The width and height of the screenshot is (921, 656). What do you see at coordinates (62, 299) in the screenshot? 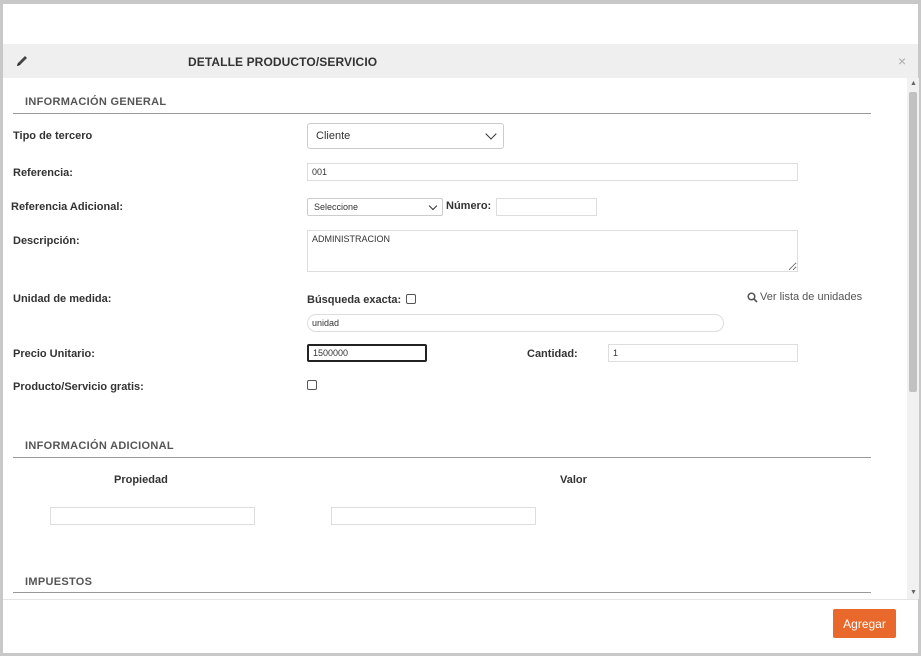
I see `unidad-medida-label: Unidad de medida:` at bounding box center [62, 299].